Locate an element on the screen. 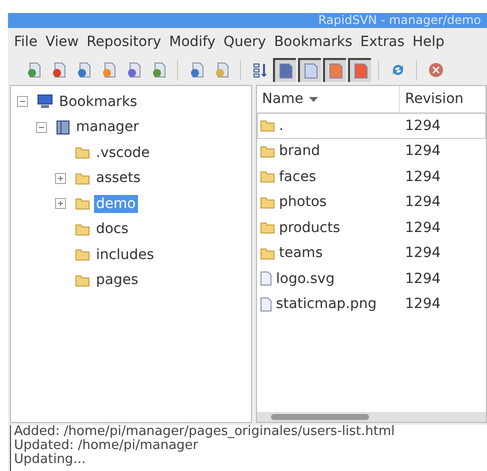  list-arrow-icon is located at coordinates (260, 70).